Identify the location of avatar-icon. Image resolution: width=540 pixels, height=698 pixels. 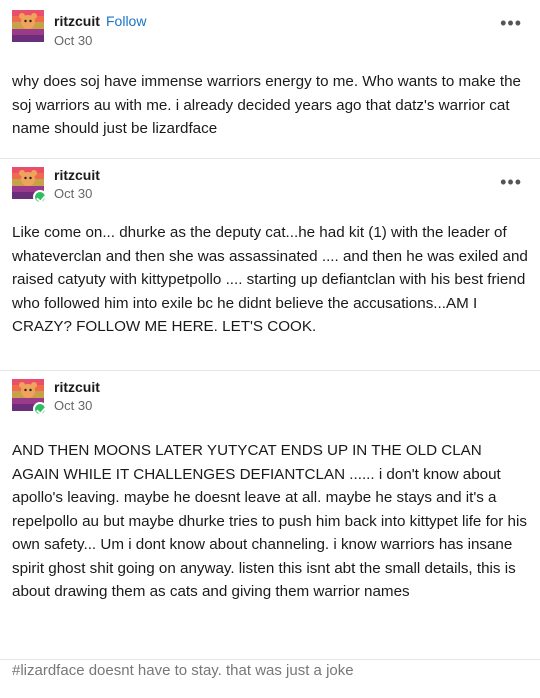
(28, 26).